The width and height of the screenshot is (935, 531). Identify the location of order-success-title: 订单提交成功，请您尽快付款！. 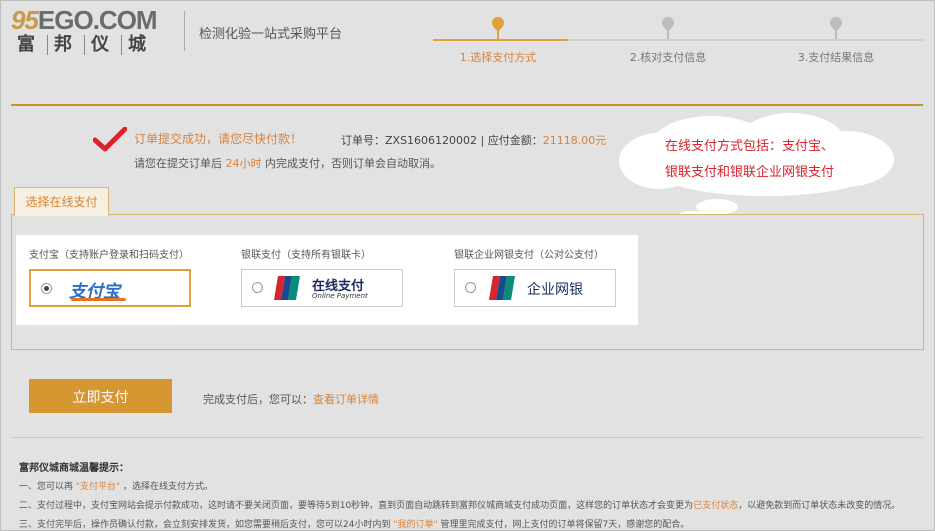
(218, 139).